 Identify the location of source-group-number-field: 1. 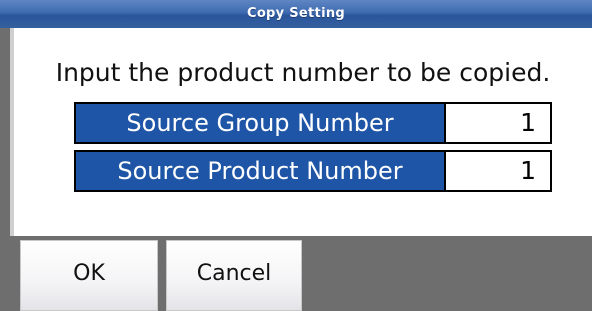
(497, 123).